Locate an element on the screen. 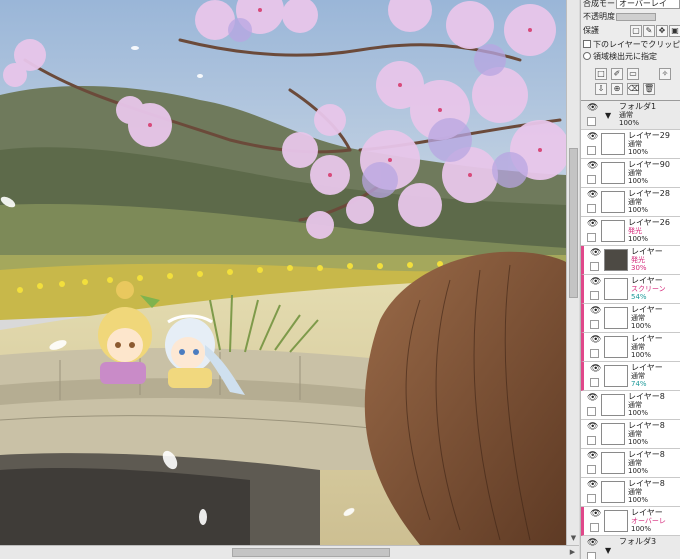  scroll-right-arrow-icon: ▶ is located at coordinates (572, 552).